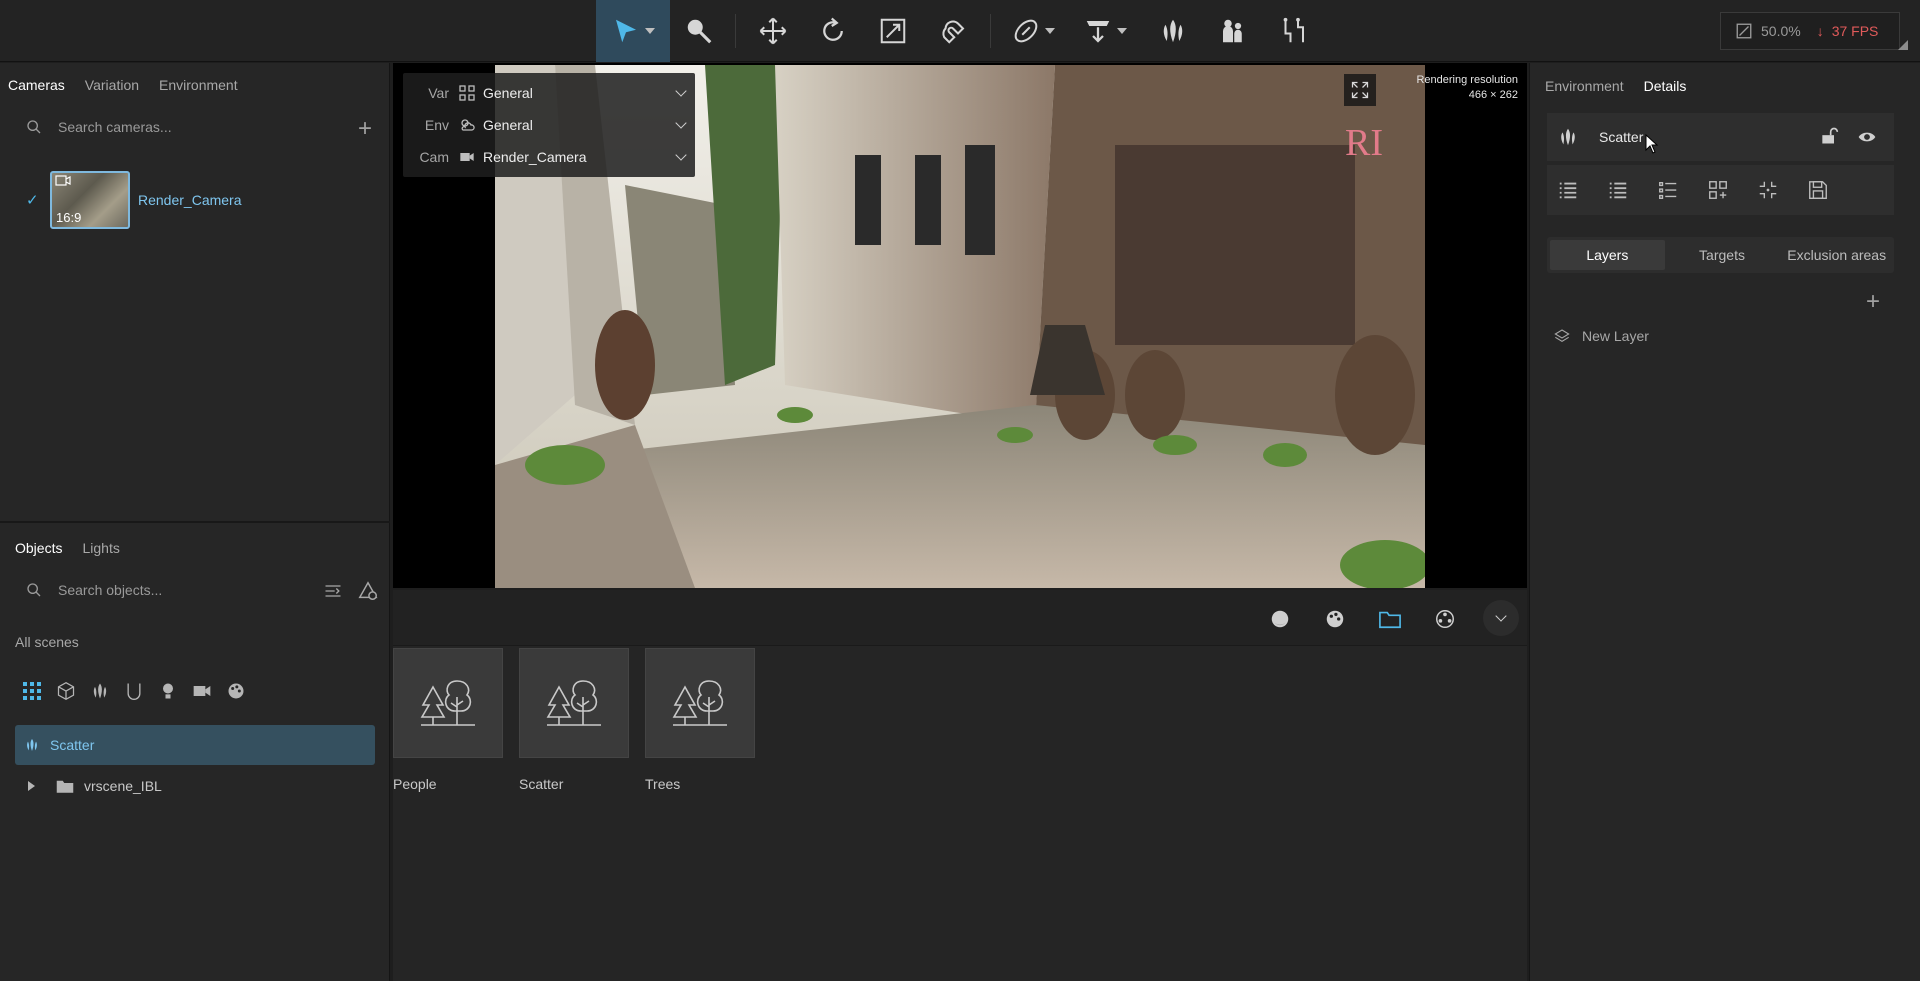  I want to click on material-sphere-icon, so click(1280, 619).